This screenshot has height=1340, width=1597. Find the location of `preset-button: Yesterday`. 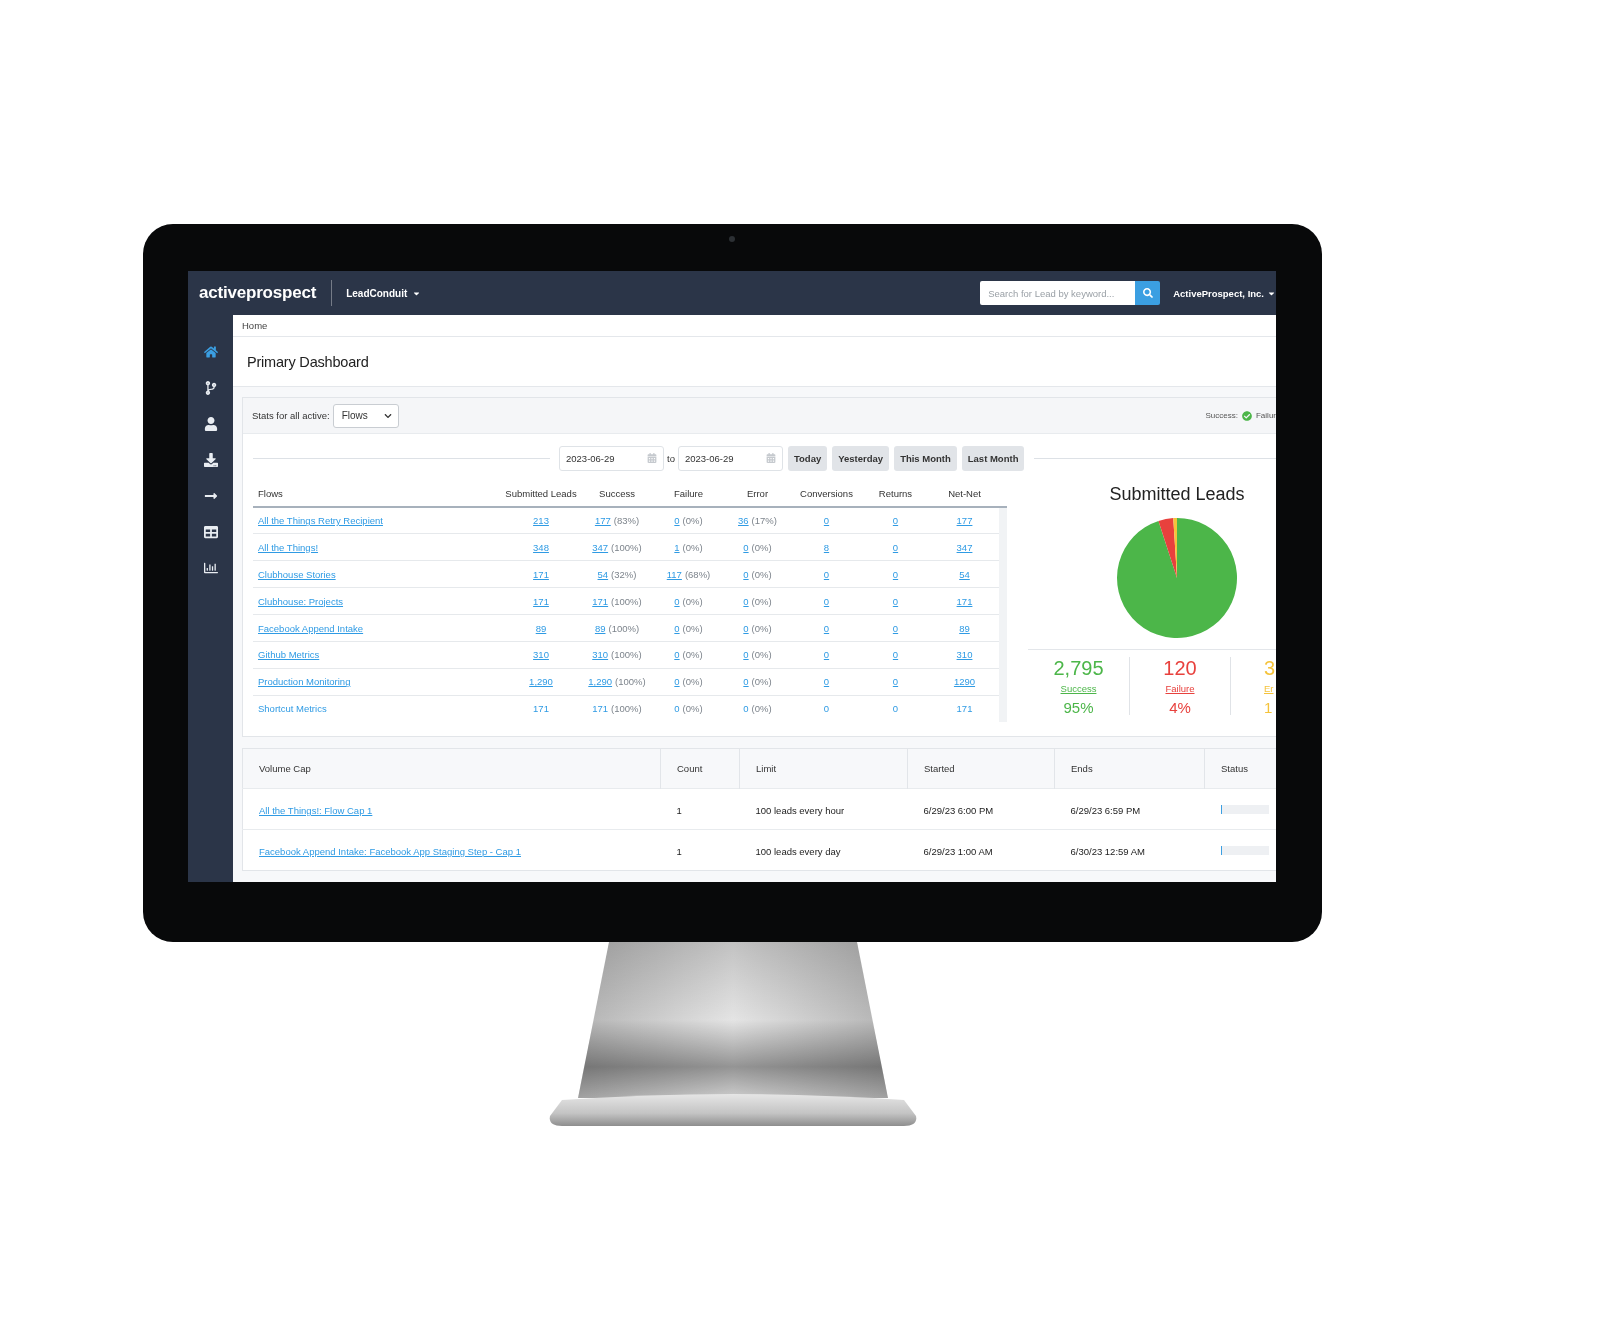

preset-button: Yesterday is located at coordinates (861, 458).